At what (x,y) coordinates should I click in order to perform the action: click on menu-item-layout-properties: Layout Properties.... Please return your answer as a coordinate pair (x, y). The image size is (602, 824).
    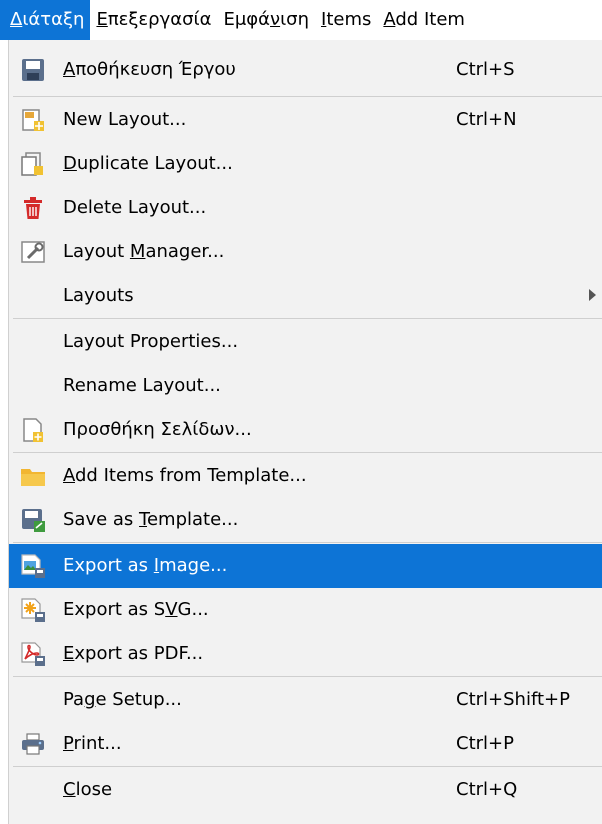
    Looking at the image, I should click on (305, 342).